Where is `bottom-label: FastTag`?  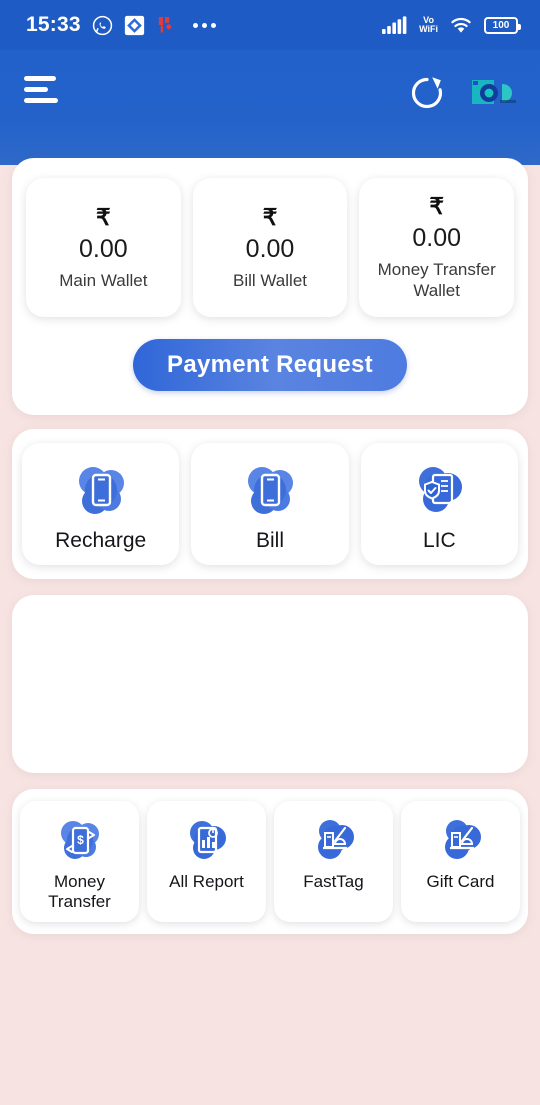
bottom-label: FastTag is located at coordinates (333, 881).